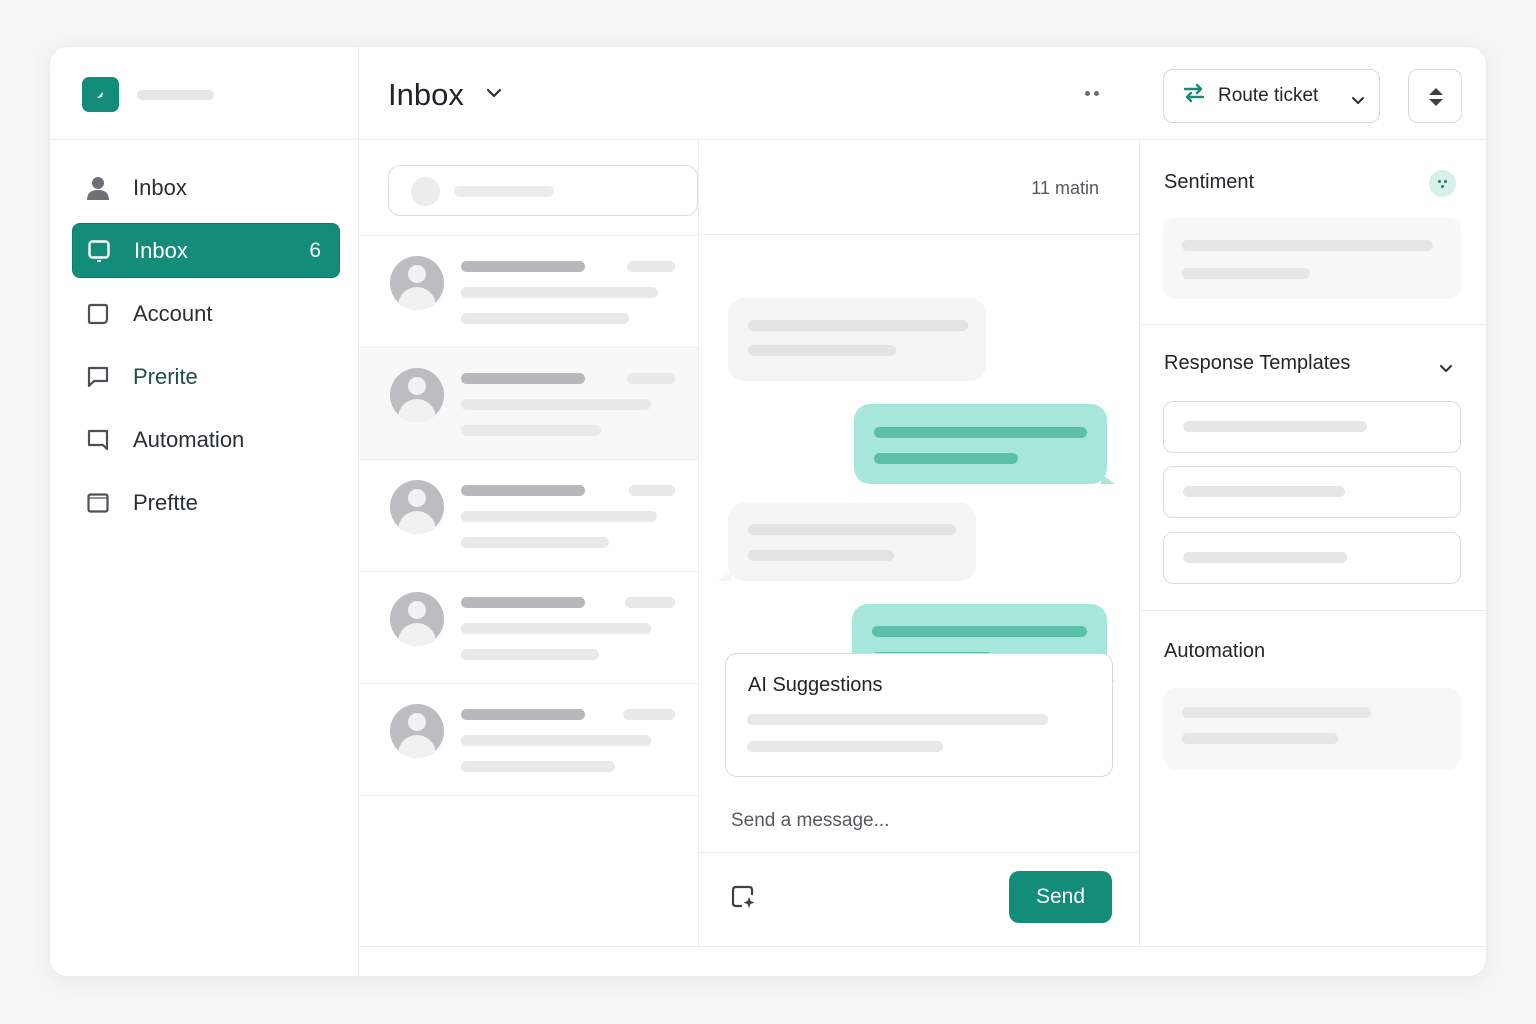  Describe the element at coordinates (749, 93) in the screenshot. I see `main-header: Inbox` at that location.